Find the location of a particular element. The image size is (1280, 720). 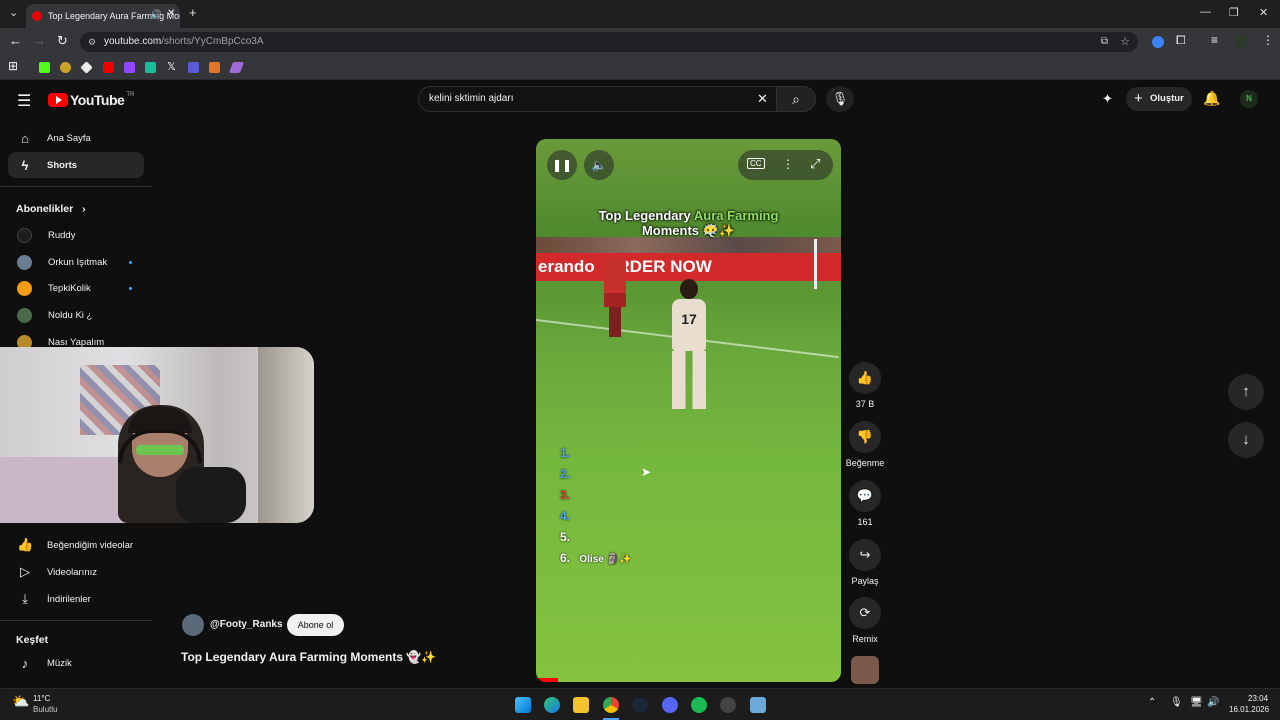

progress-bar is located at coordinates (548, 680).